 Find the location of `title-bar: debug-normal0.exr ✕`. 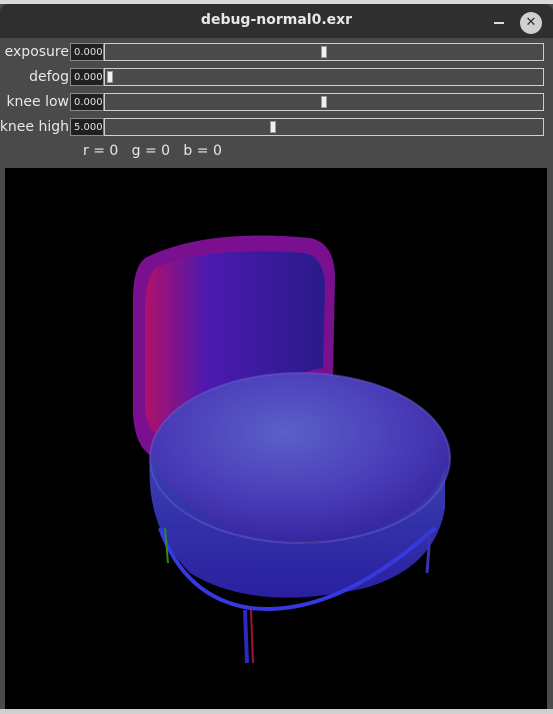

title-bar: debug-normal0.exr ✕ is located at coordinates (276, 21).